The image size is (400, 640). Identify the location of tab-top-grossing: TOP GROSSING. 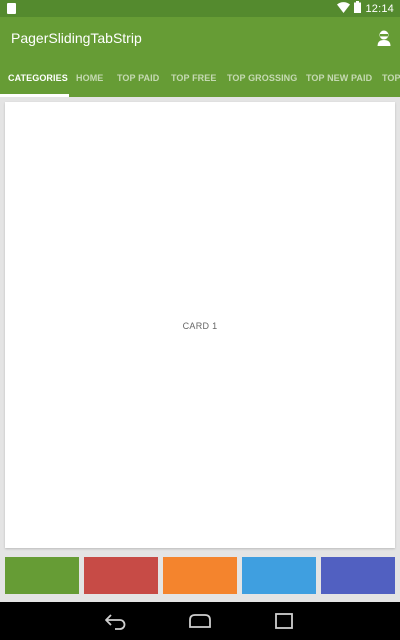
(262, 78).